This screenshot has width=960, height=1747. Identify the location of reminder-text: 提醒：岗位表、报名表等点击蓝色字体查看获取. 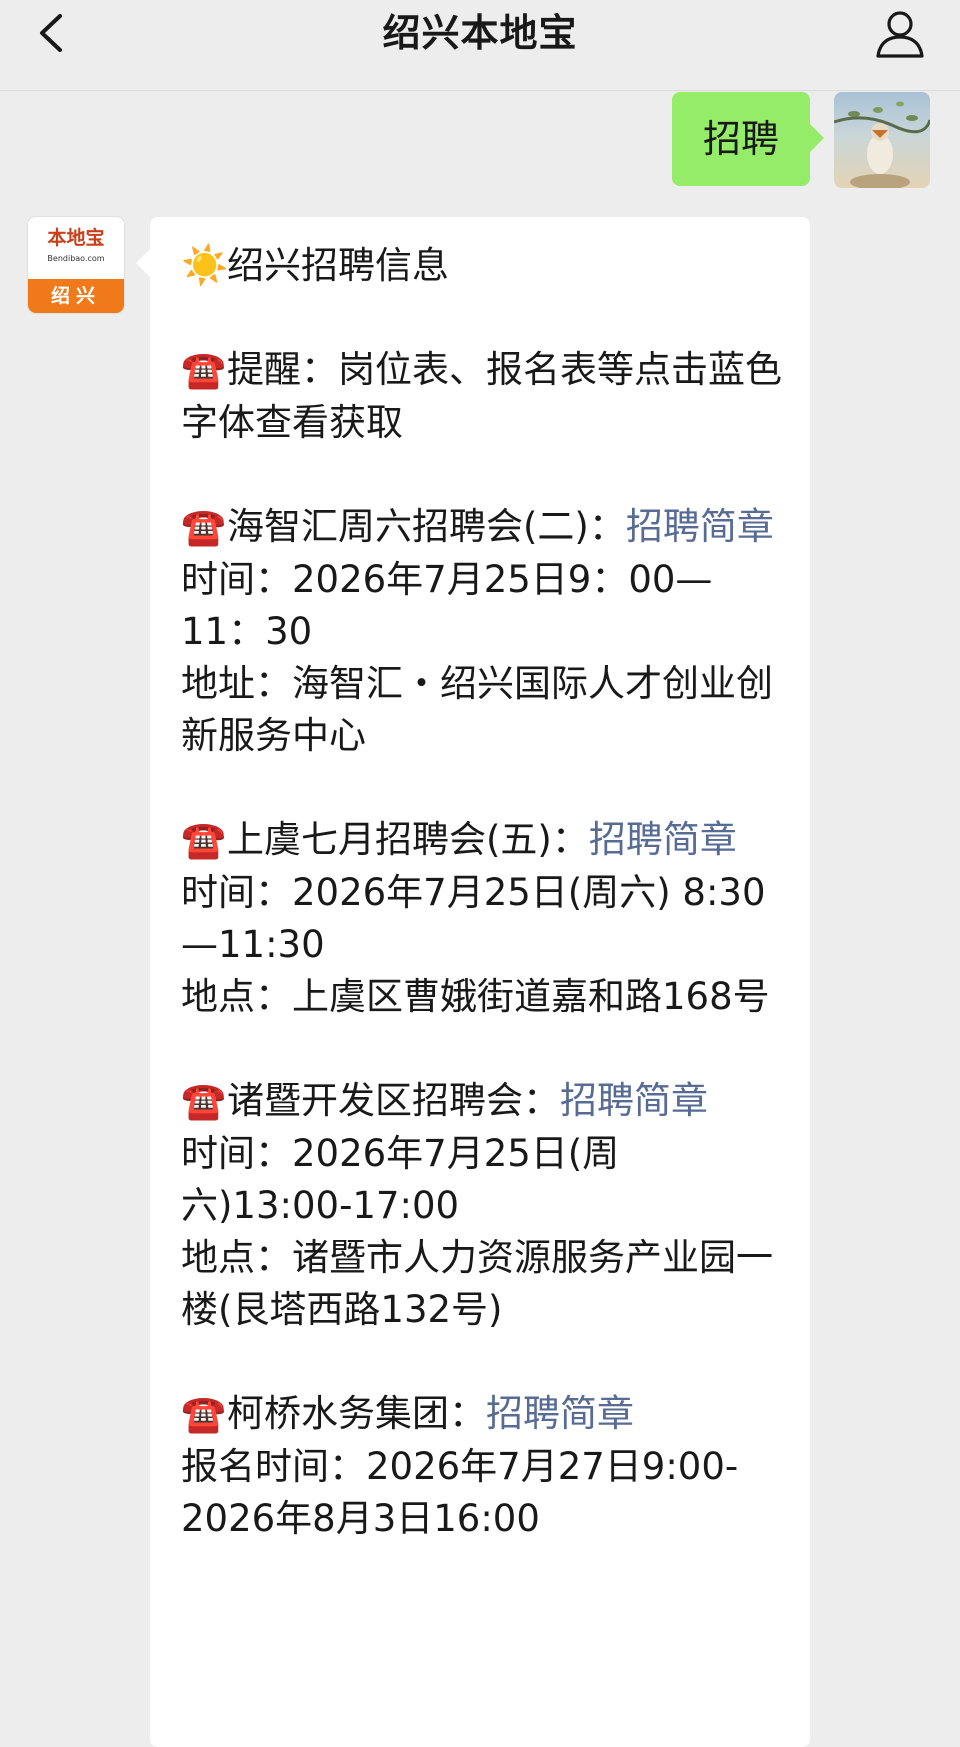
(481, 396).